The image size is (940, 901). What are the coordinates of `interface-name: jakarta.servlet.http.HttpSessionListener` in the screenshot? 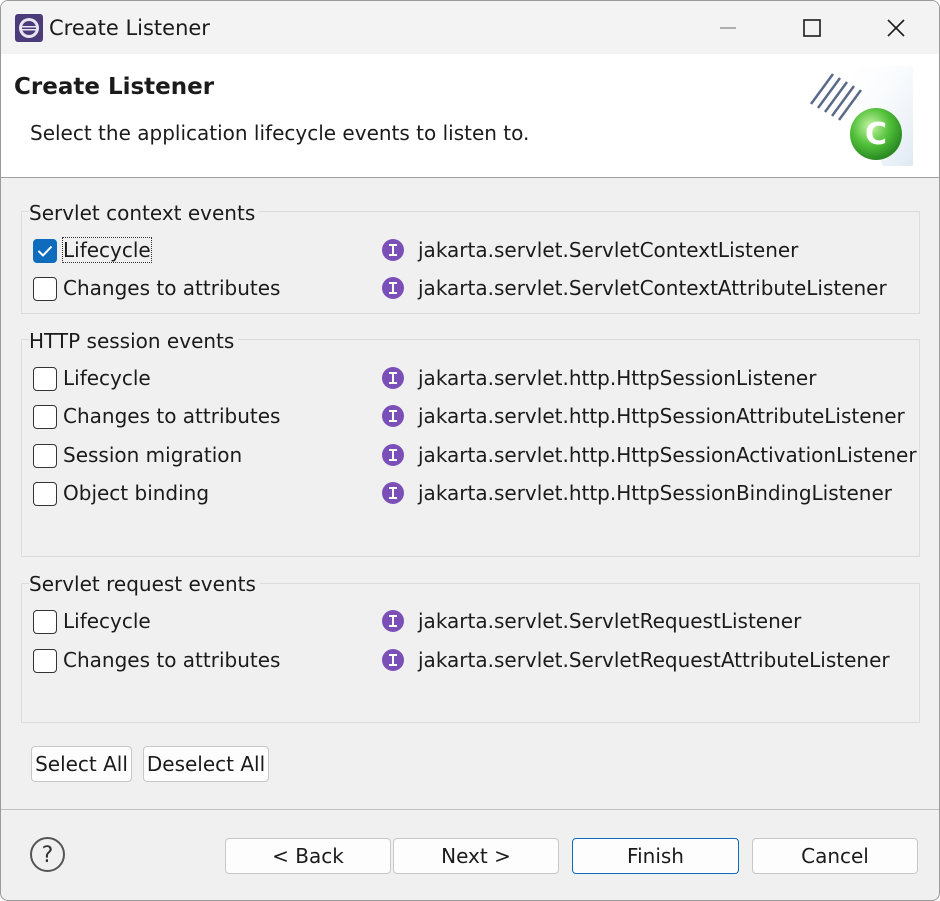 It's located at (617, 378).